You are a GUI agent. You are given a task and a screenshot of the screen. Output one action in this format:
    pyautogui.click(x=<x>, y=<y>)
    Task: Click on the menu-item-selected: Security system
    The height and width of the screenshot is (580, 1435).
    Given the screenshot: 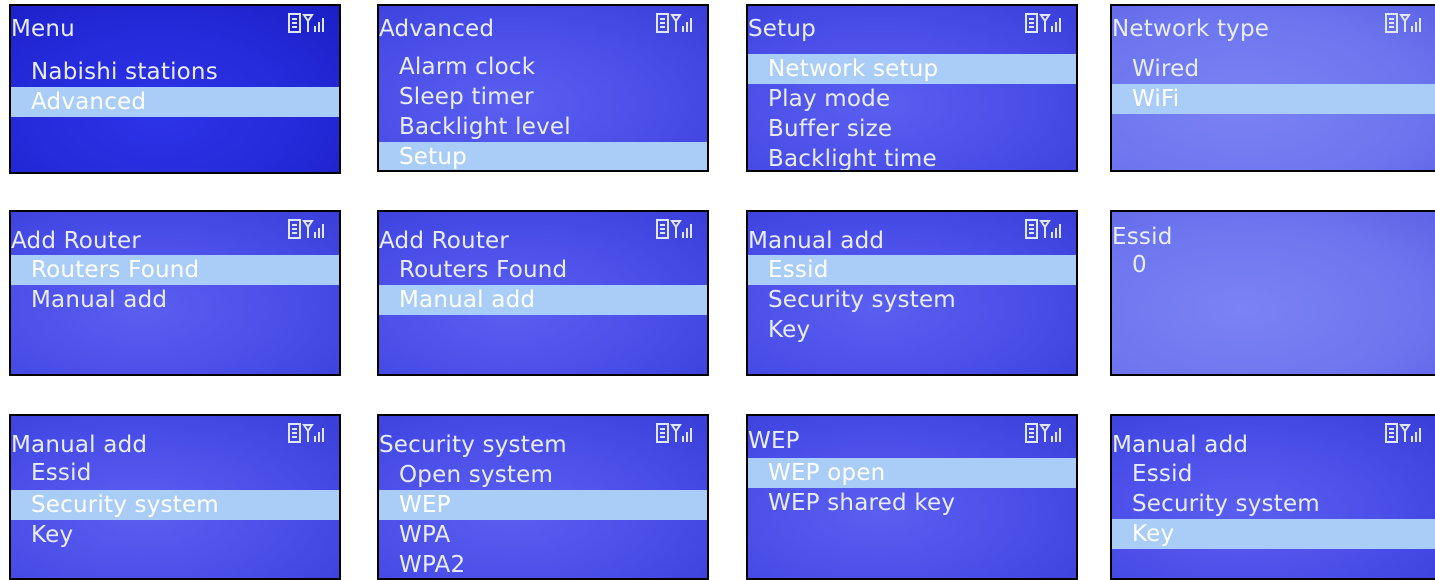 What is the action you would take?
    pyautogui.click(x=175, y=505)
    